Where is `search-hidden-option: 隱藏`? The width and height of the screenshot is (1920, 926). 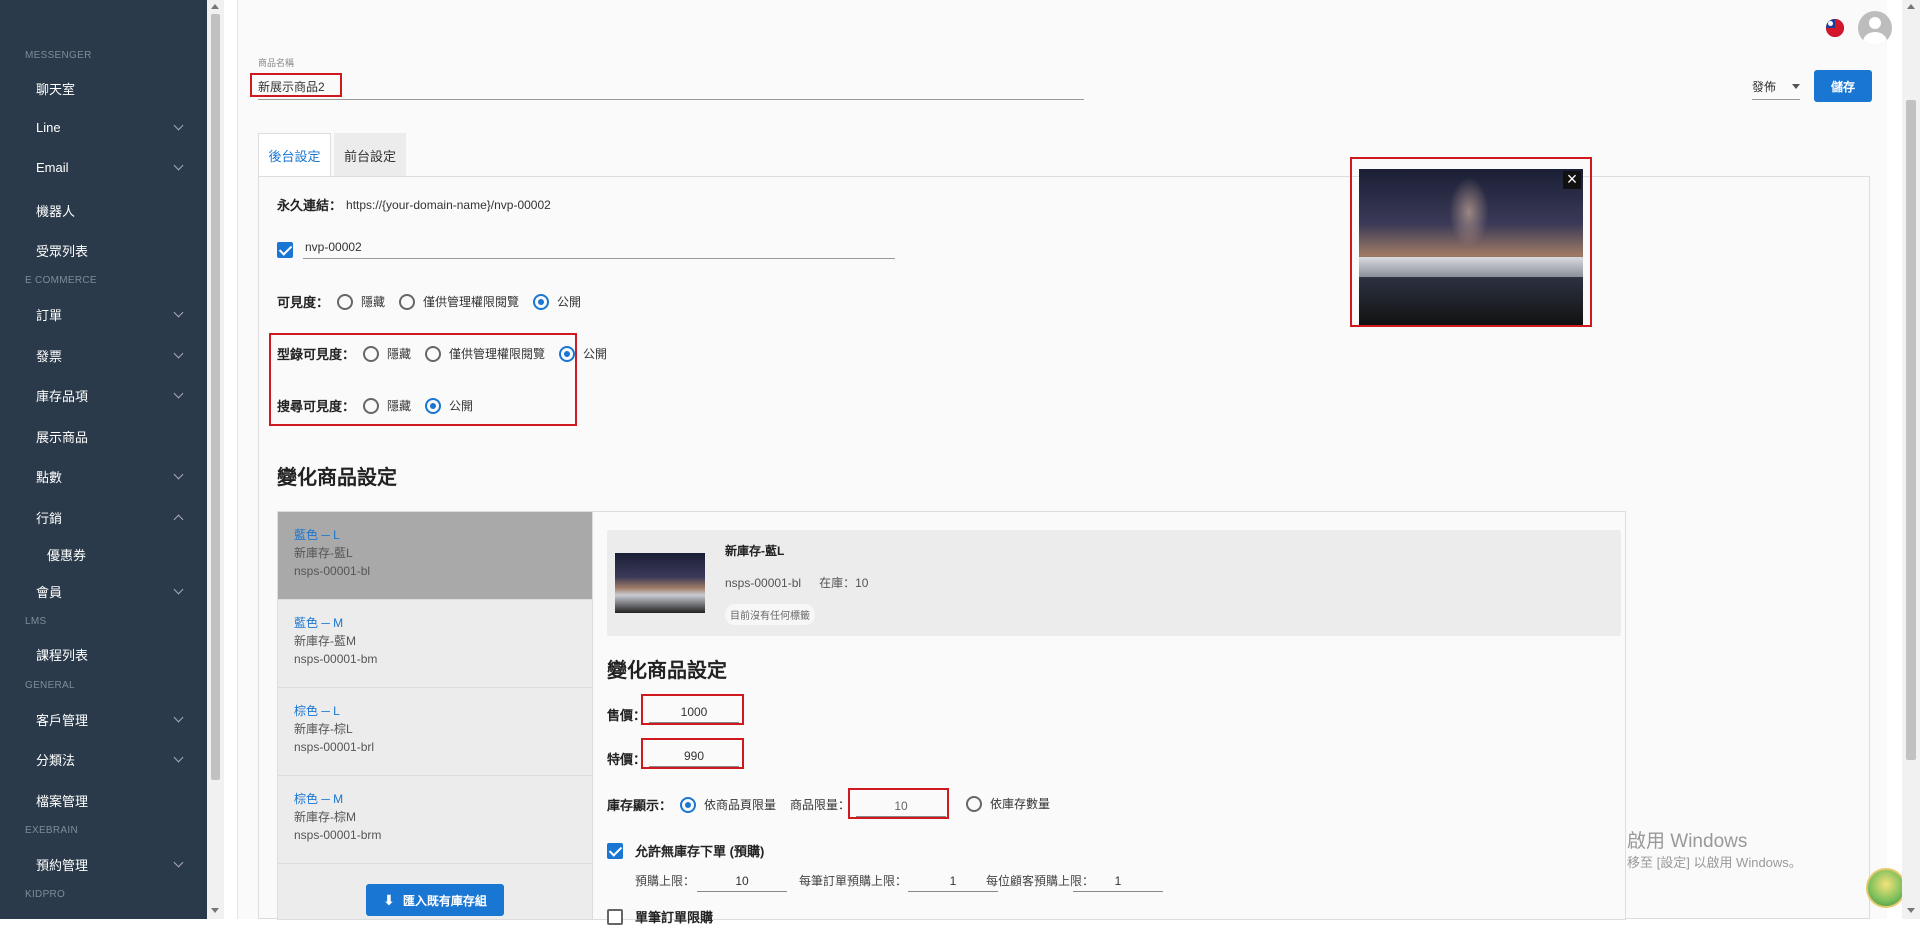
search-hidden-option: 隱藏 is located at coordinates (387, 405).